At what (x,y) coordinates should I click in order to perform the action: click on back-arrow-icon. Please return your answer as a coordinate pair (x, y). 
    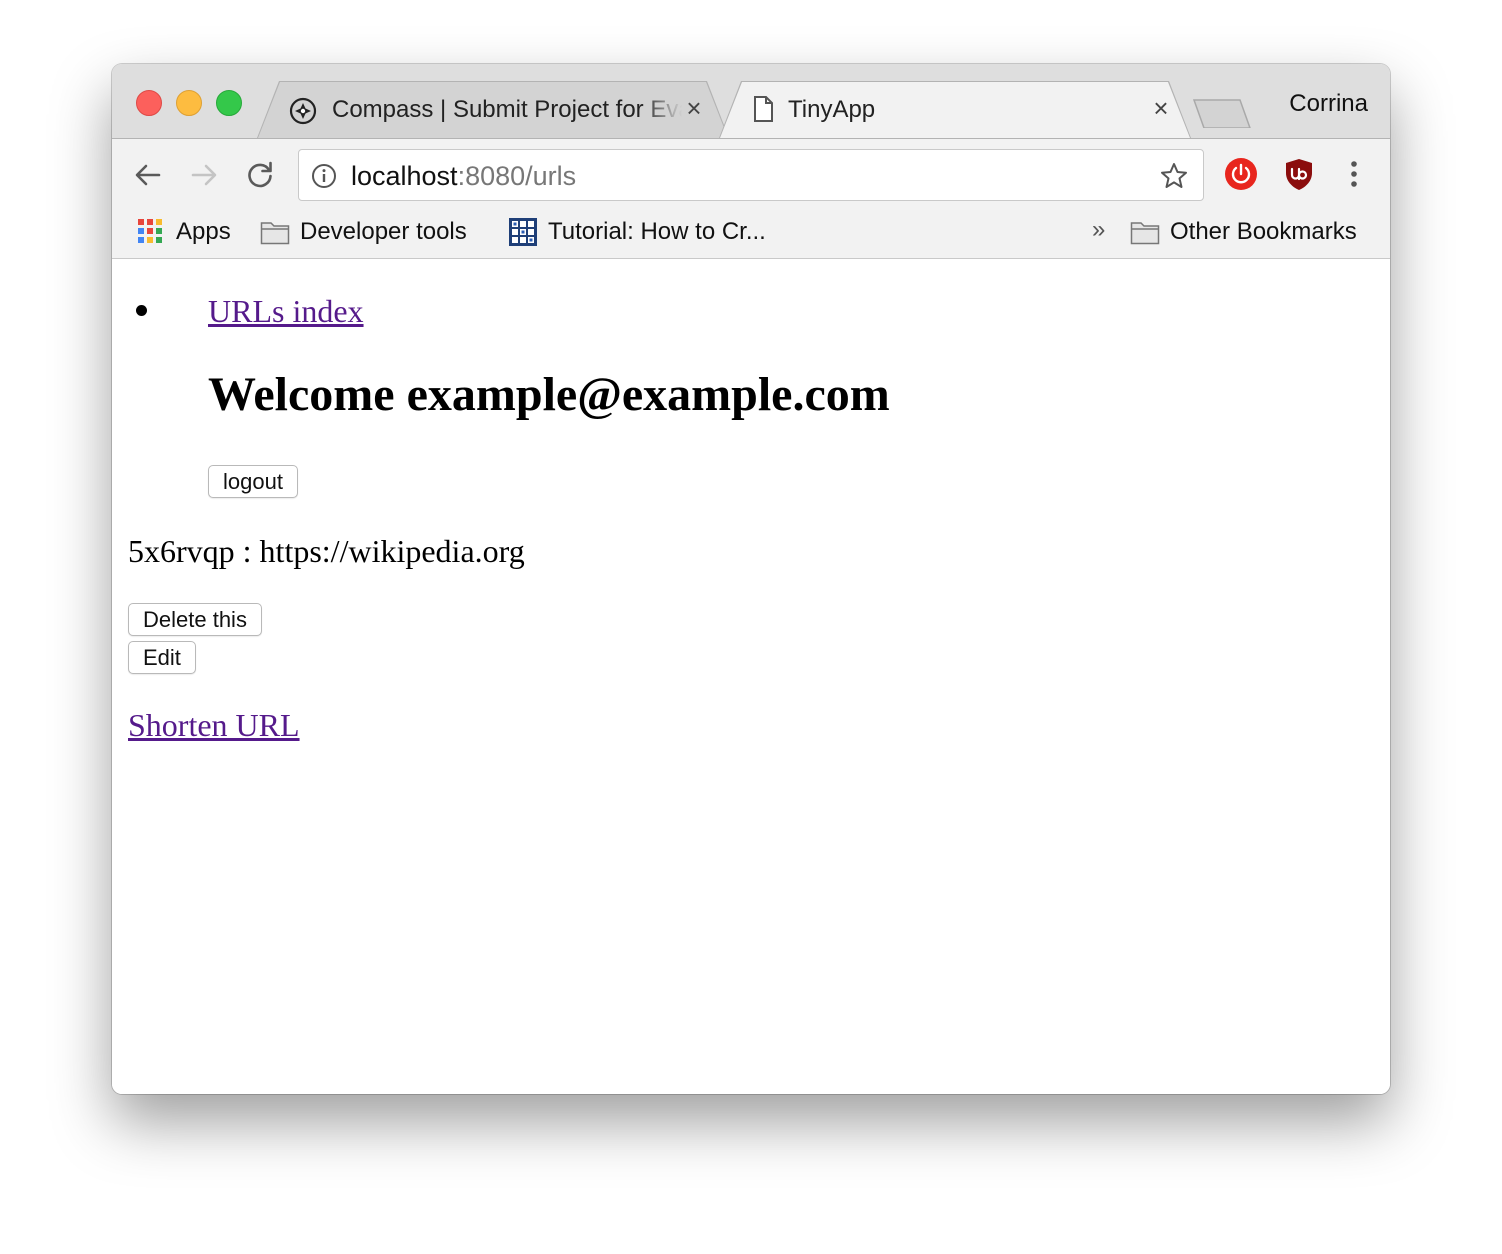
    Looking at the image, I should click on (148, 175).